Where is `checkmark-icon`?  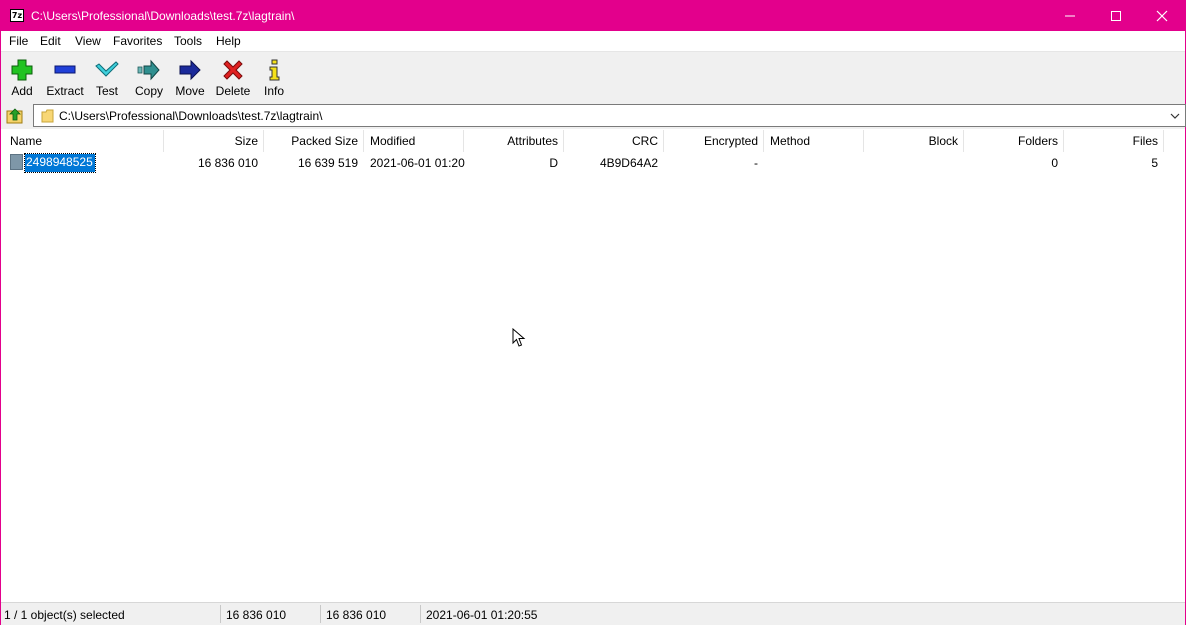 checkmark-icon is located at coordinates (107, 69).